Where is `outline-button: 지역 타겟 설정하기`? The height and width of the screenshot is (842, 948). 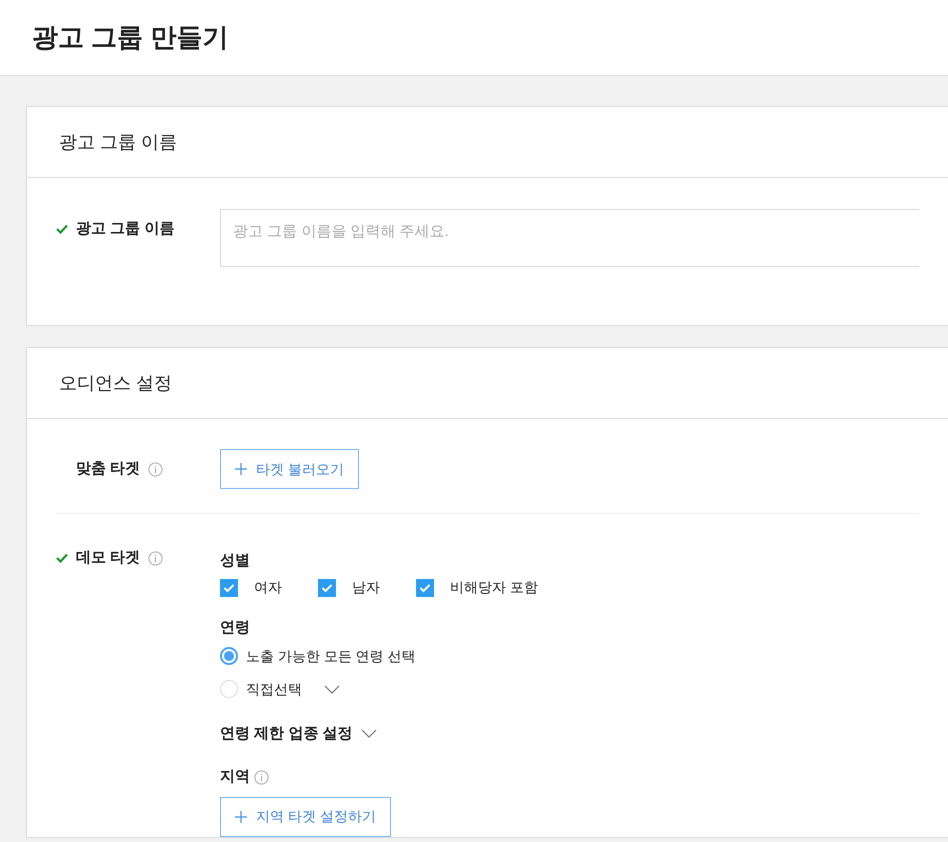
outline-button: 지역 타겟 설정하기 is located at coordinates (305, 816).